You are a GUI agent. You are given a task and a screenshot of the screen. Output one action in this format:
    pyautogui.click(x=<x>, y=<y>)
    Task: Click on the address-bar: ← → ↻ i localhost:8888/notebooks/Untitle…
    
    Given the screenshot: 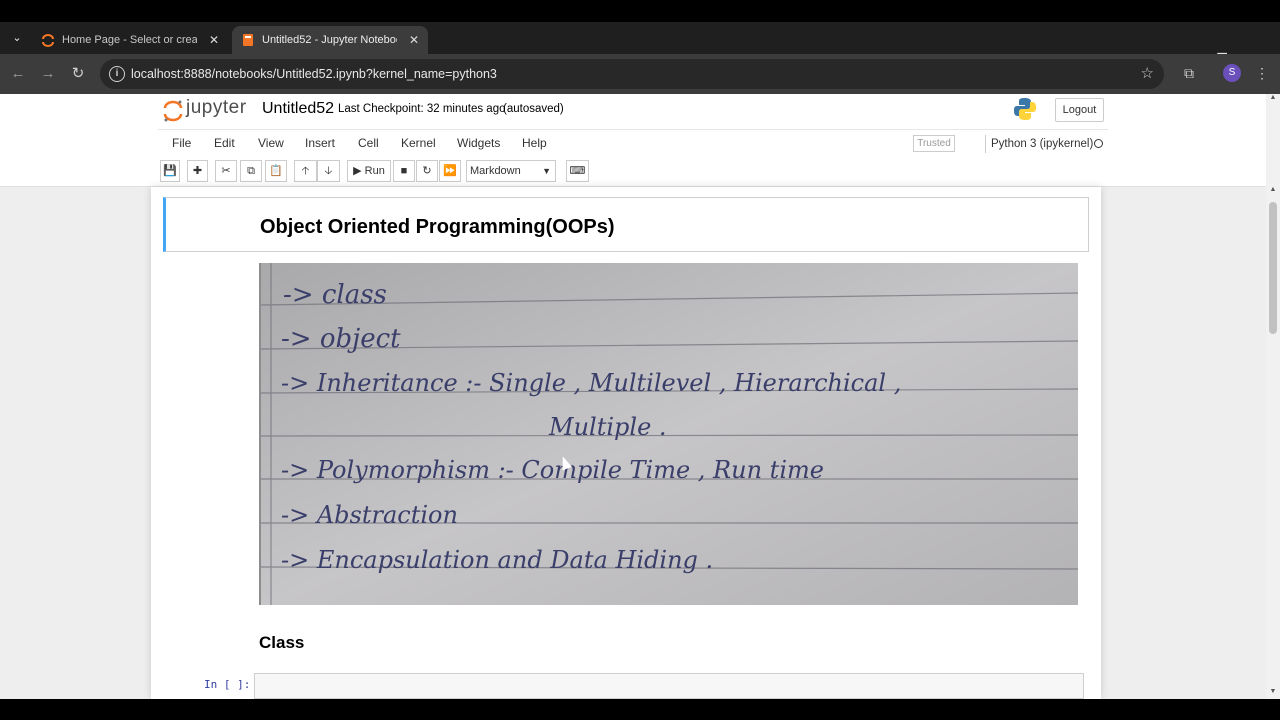 What is the action you would take?
    pyautogui.click(x=640, y=74)
    